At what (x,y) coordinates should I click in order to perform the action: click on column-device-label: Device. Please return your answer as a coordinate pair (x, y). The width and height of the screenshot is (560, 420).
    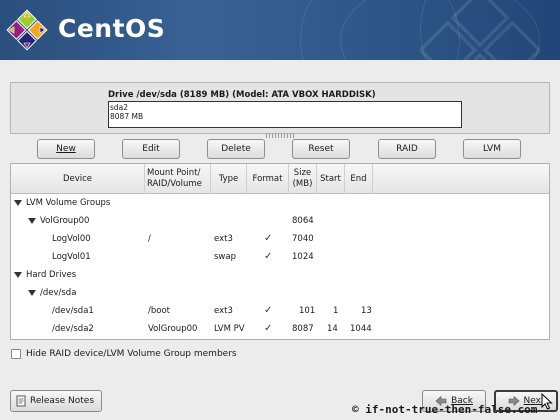
    Looking at the image, I should click on (77, 178).